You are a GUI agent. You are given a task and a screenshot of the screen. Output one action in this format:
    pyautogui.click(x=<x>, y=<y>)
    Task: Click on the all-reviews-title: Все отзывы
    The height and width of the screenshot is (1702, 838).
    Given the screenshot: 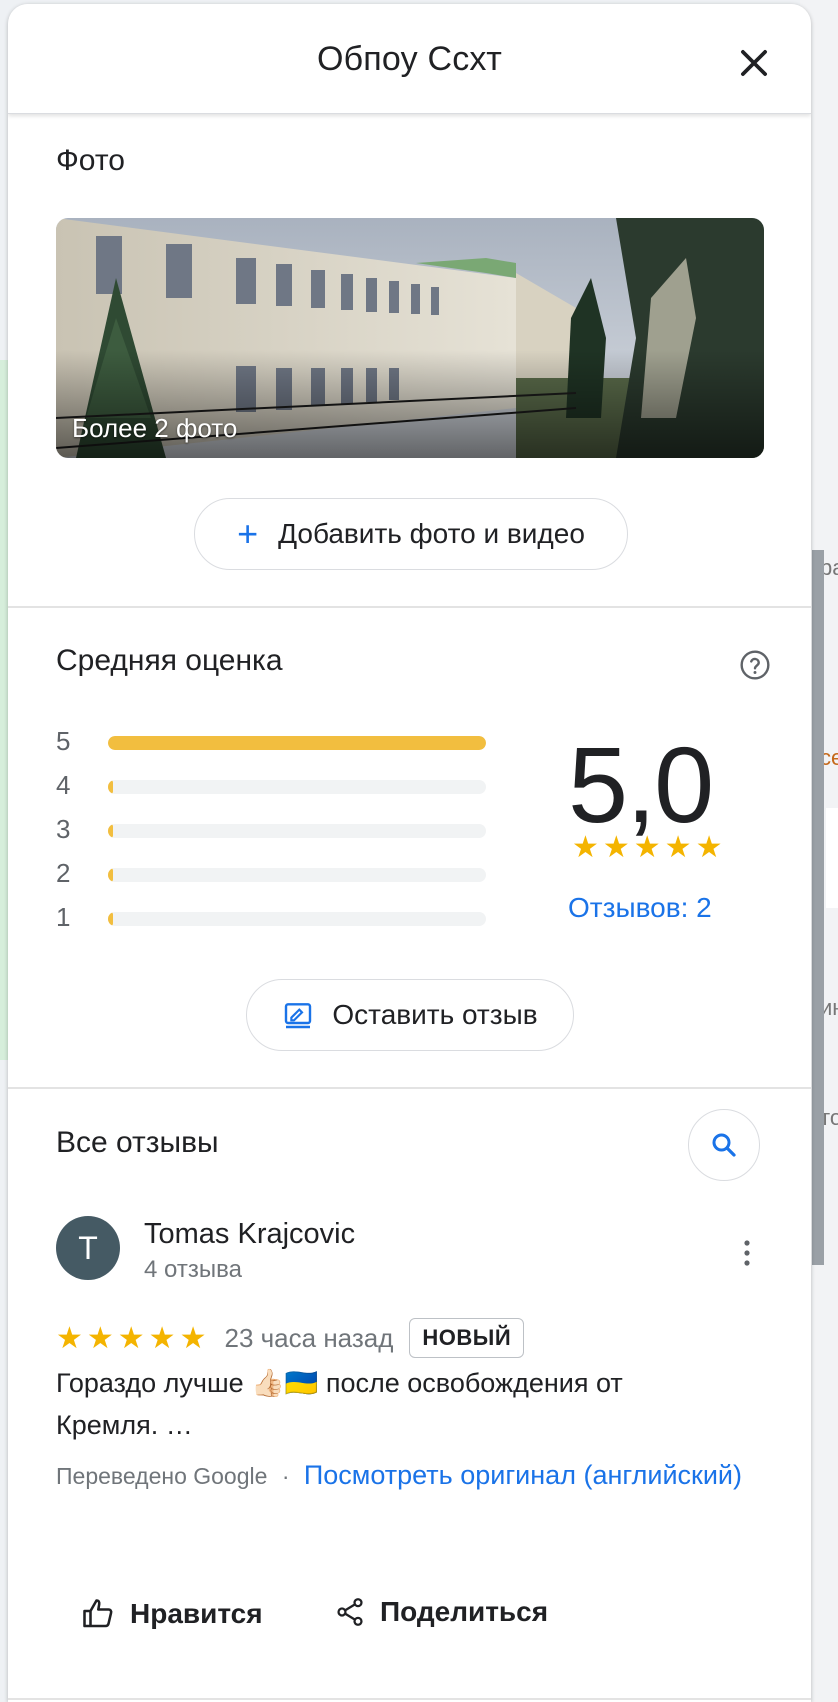 What is the action you would take?
    pyautogui.click(x=137, y=1142)
    